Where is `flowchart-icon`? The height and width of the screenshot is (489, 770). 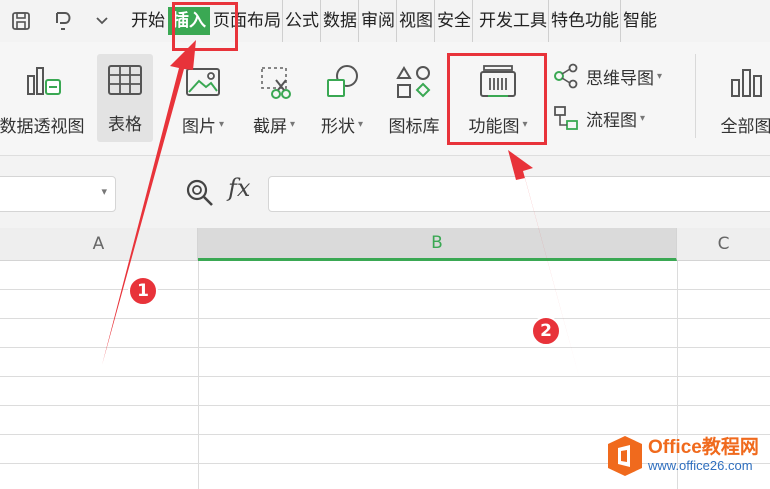 flowchart-icon is located at coordinates (566, 118).